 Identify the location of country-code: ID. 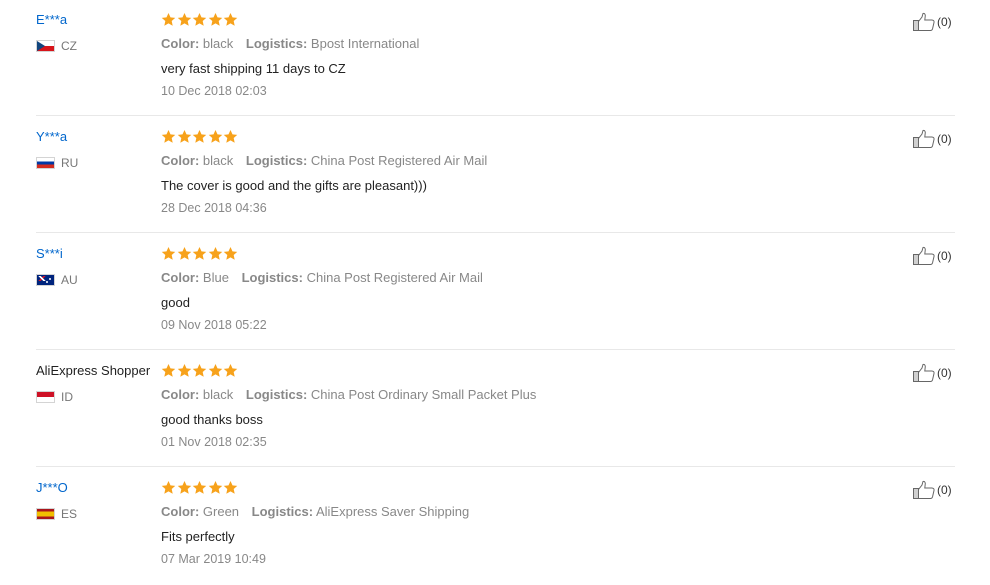
(67, 397).